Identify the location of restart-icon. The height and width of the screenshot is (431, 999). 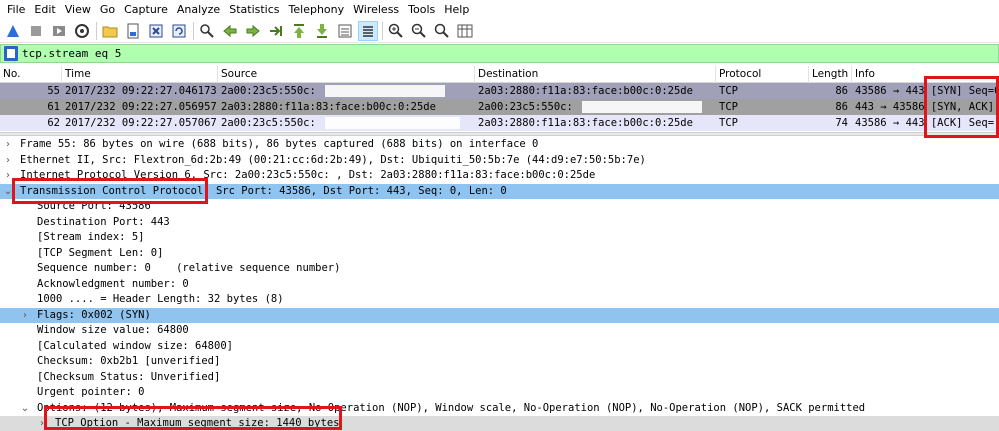
(59, 31).